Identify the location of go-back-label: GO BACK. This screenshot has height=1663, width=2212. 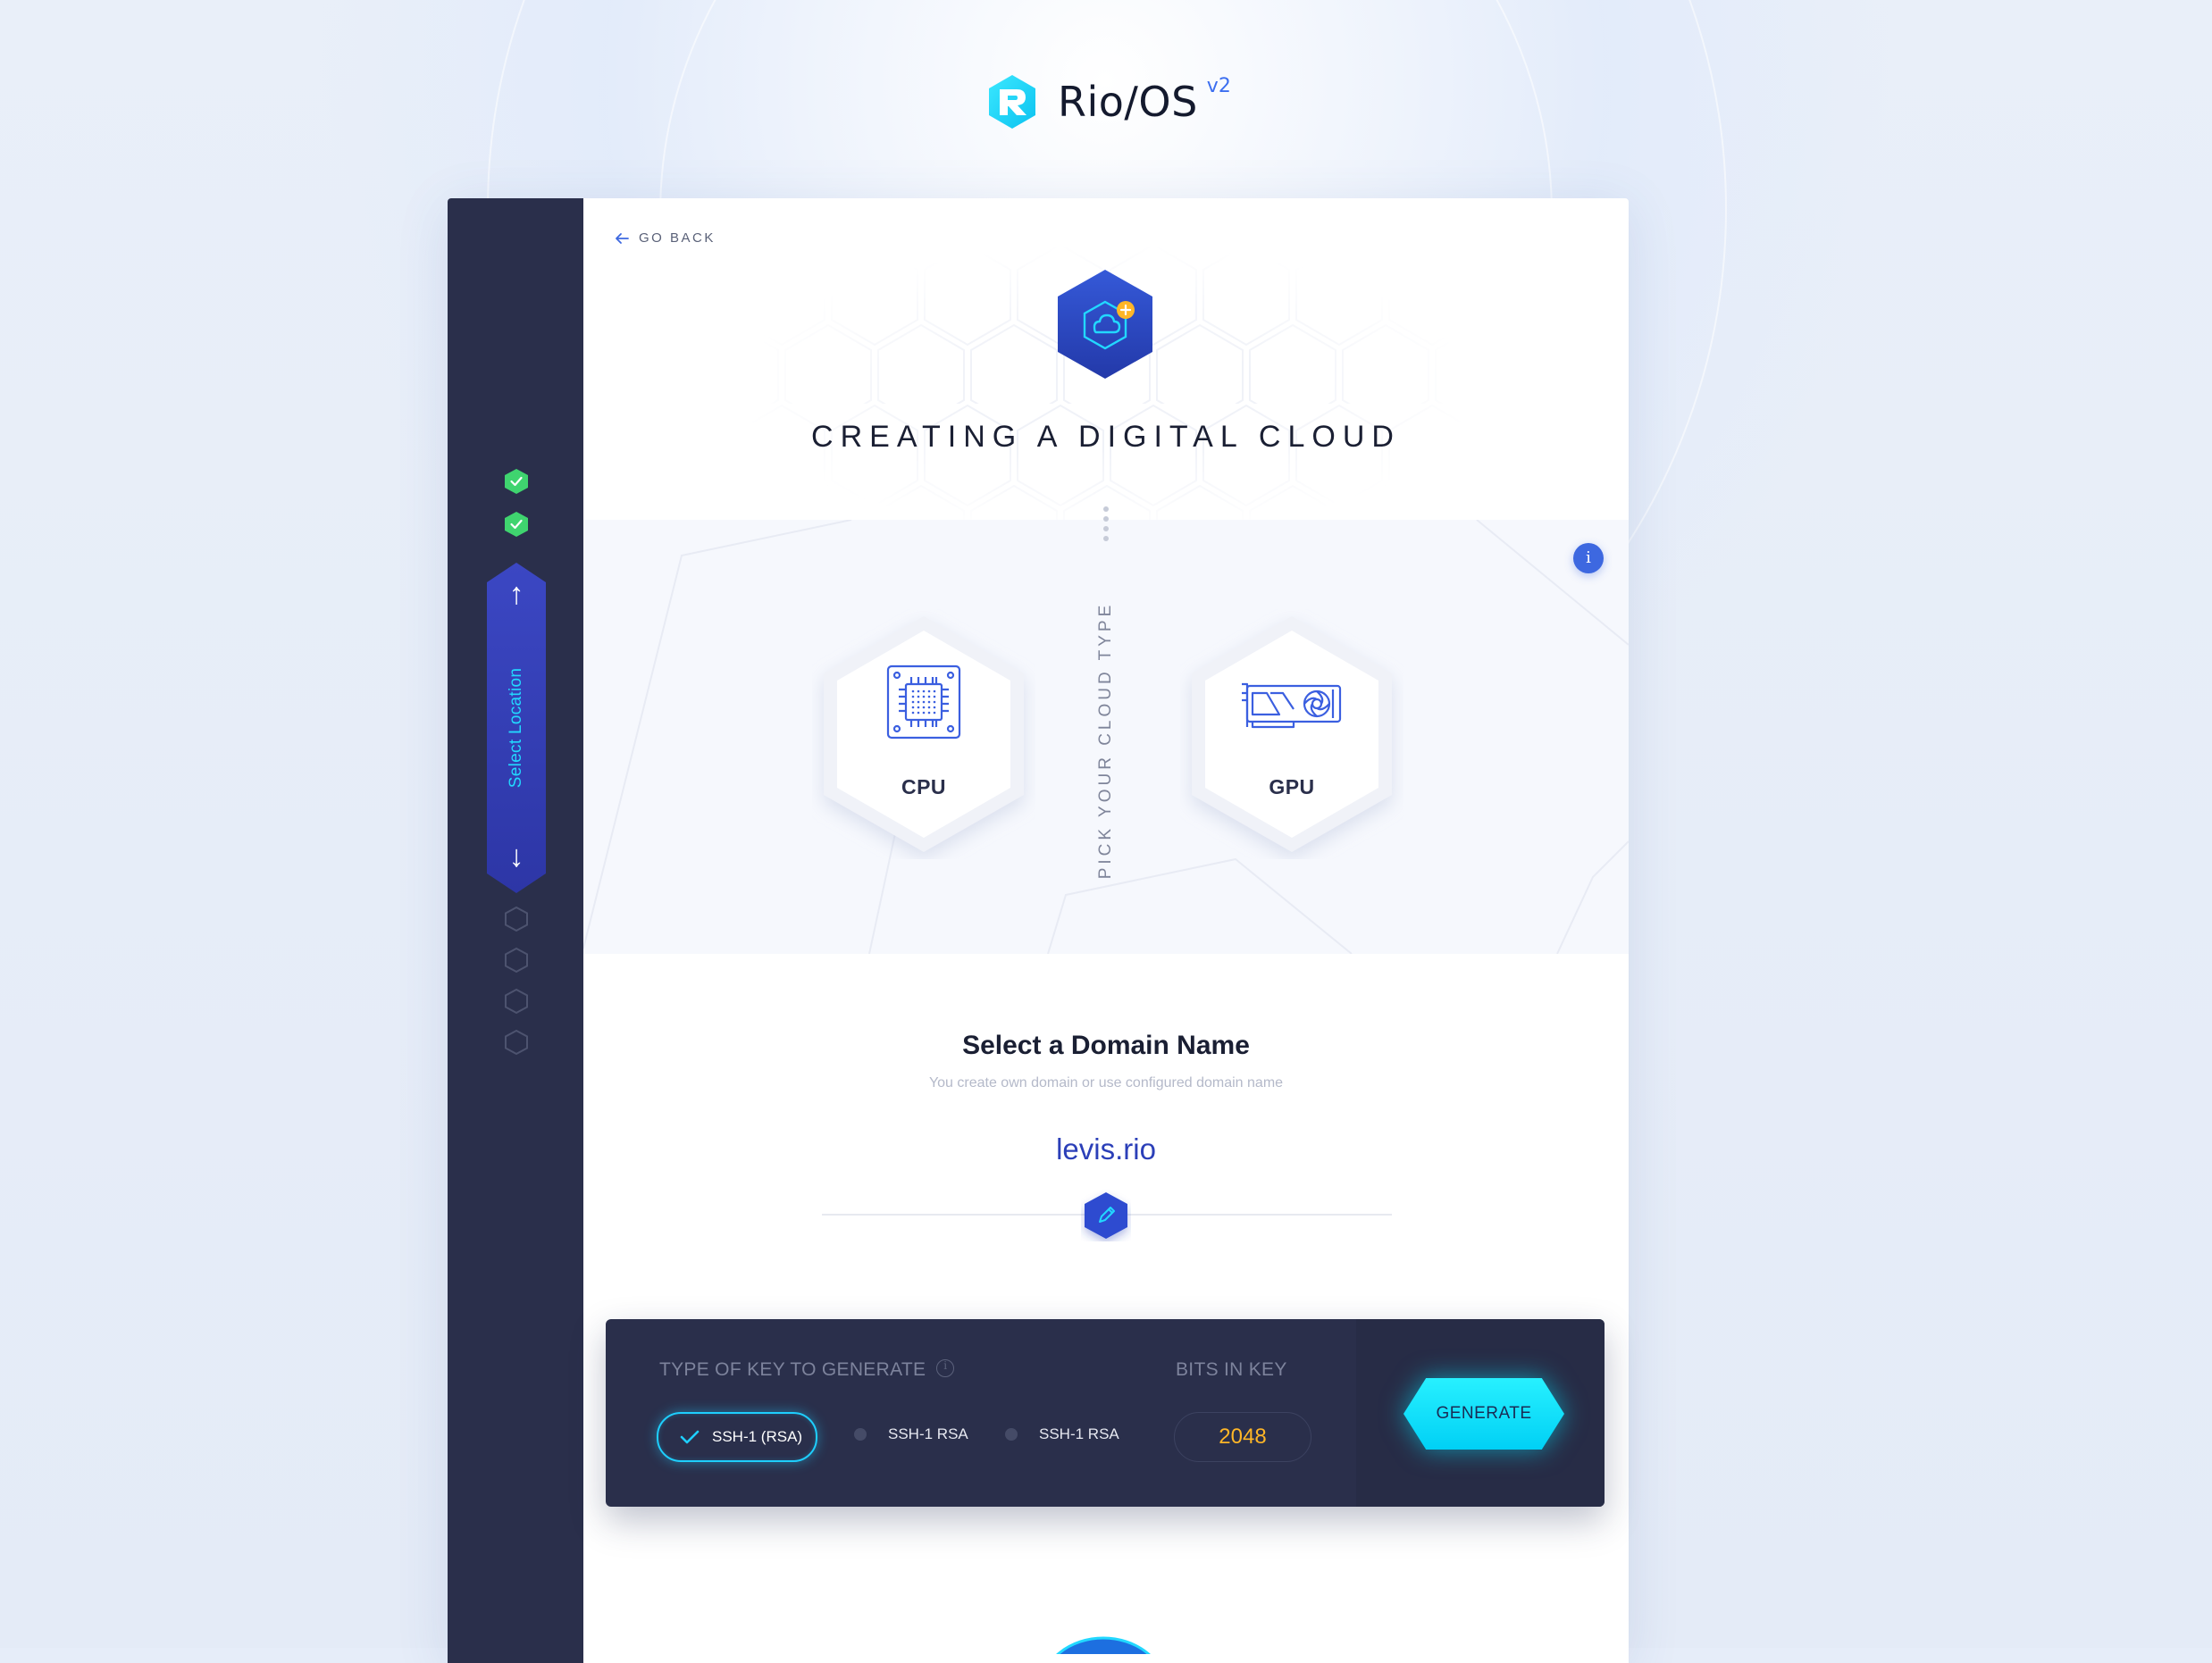
(677, 238).